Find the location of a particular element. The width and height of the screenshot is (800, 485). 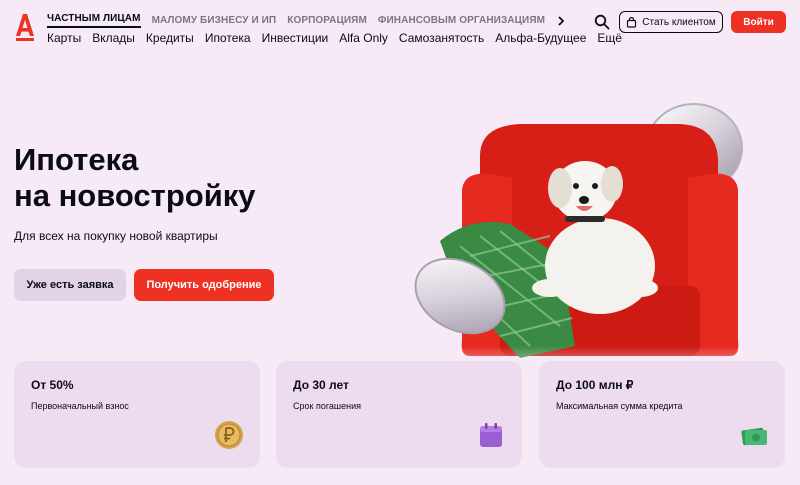

ruble-coin-icon is located at coordinates (229, 435).